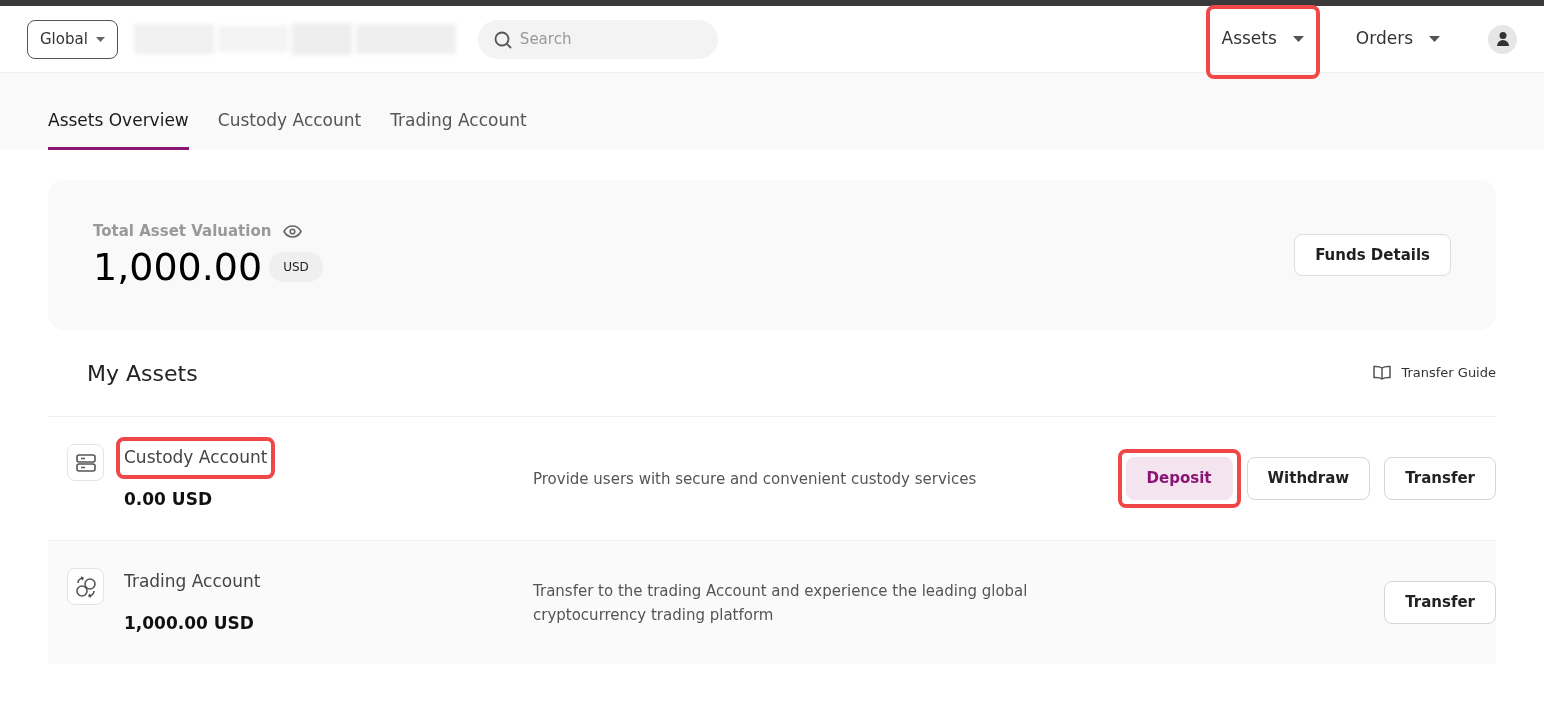  I want to click on funds-details-button: Funds Details, so click(1372, 255).